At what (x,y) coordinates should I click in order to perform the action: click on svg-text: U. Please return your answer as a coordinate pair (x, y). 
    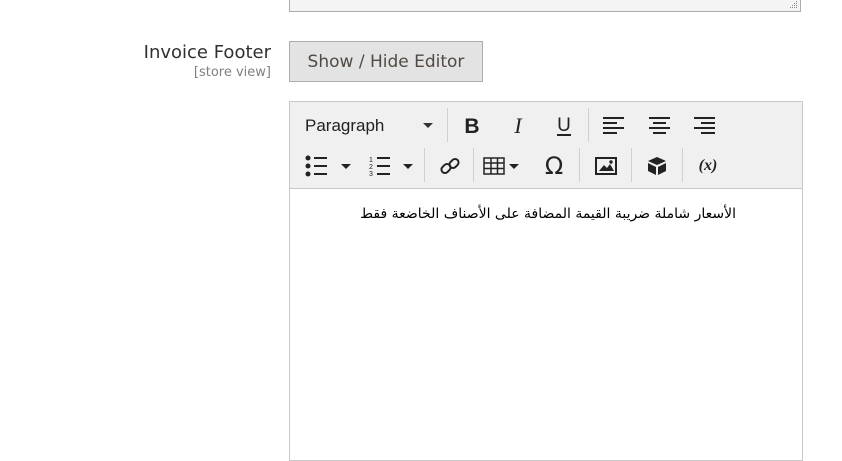
    Looking at the image, I should click on (564, 125).